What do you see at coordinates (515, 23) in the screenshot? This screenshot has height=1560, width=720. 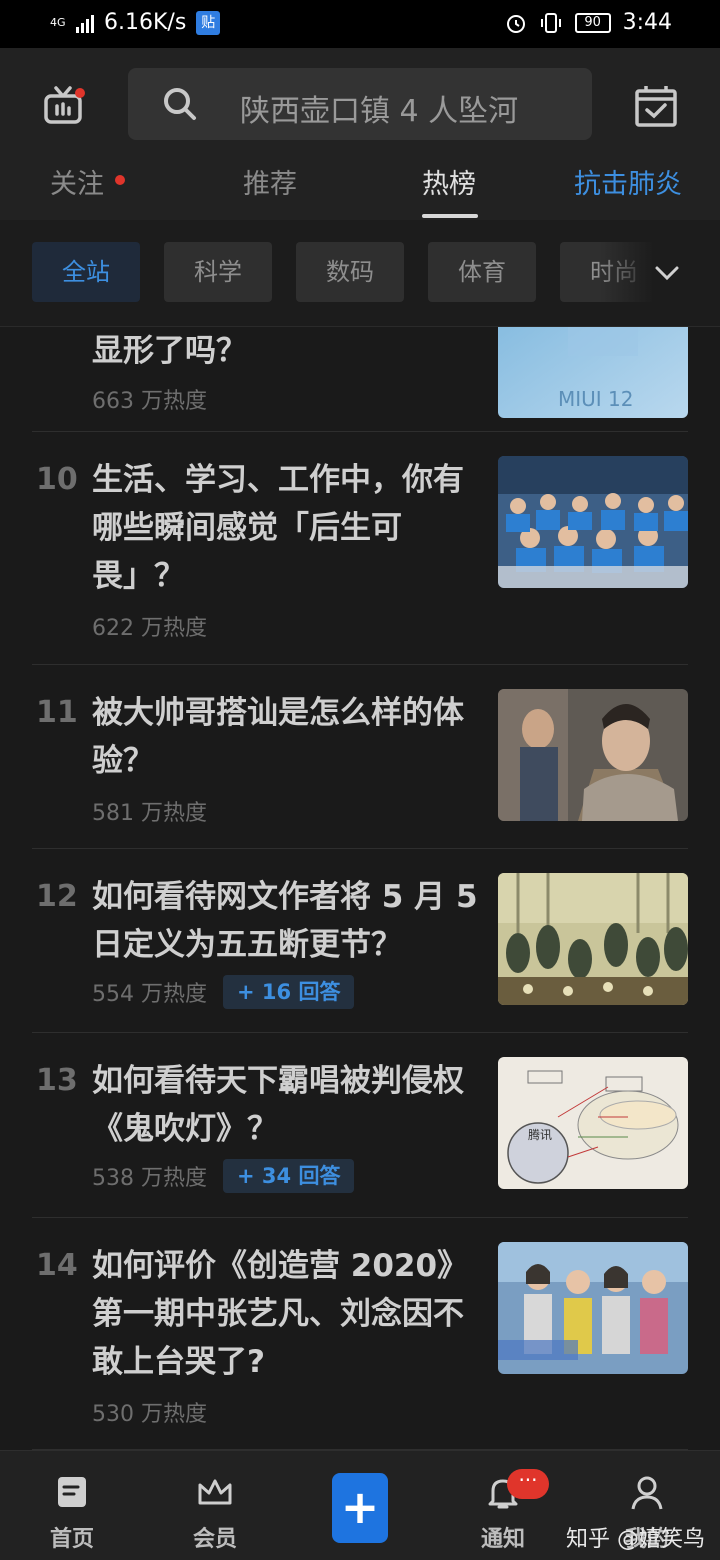 I see `alarm-icon` at bounding box center [515, 23].